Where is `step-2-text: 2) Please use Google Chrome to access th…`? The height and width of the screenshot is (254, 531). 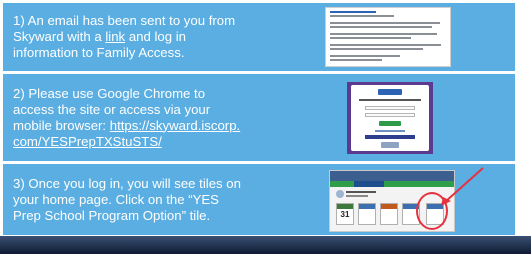
step-2-text: 2) Please use Google Chrome to access th… is located at coordinates (127, 117).